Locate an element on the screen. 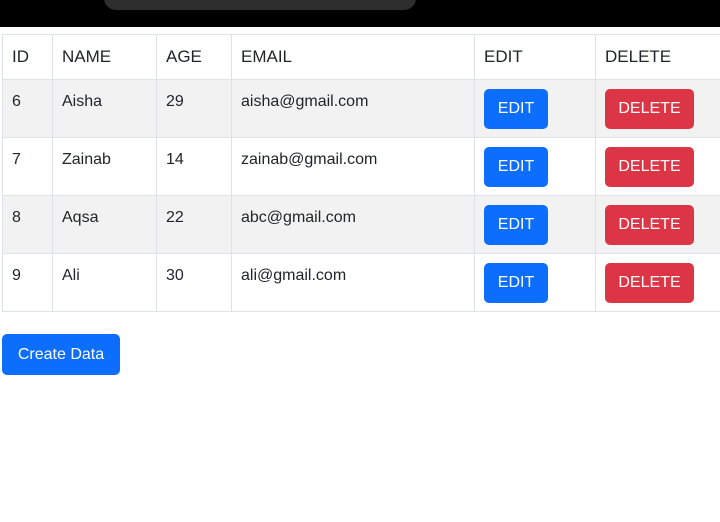  cell-name: Ali is located at coordinates (104, 282).